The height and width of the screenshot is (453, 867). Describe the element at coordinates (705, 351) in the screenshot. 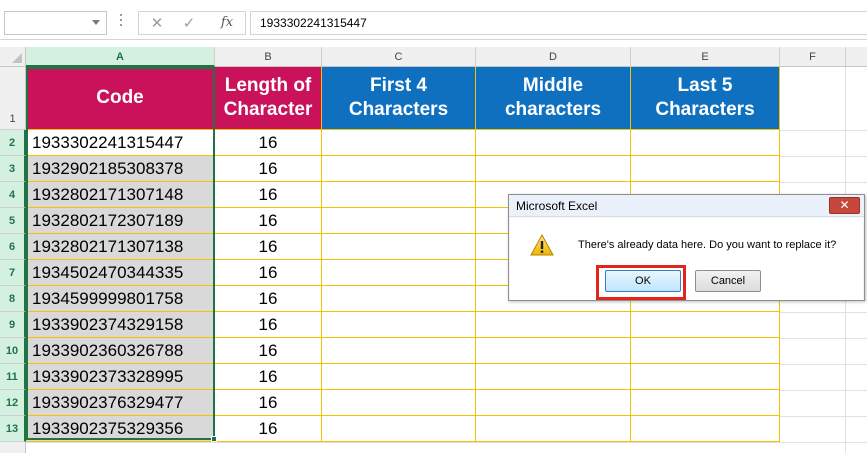

I see `cell-e10` at that location.